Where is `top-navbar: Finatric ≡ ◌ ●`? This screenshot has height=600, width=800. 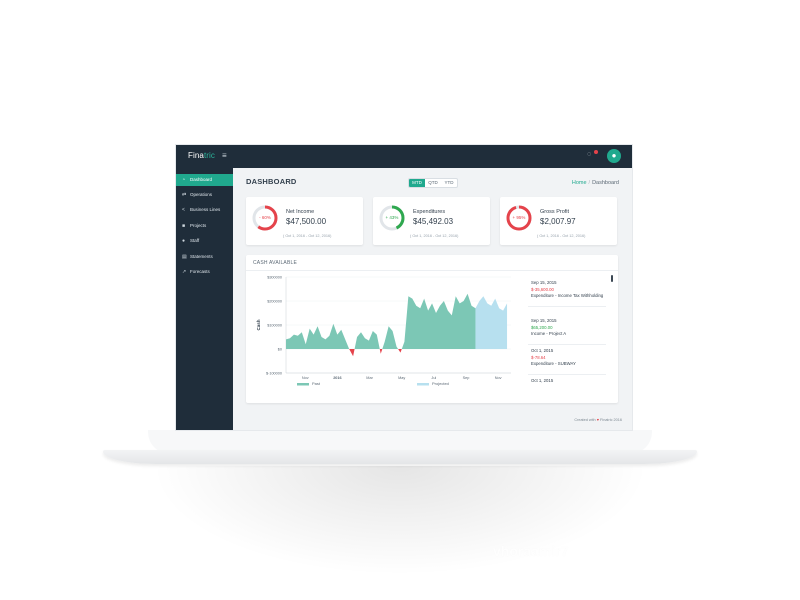 top-navbar: Finatric ≡ ◌ ● is located at coordinates (404, 156).